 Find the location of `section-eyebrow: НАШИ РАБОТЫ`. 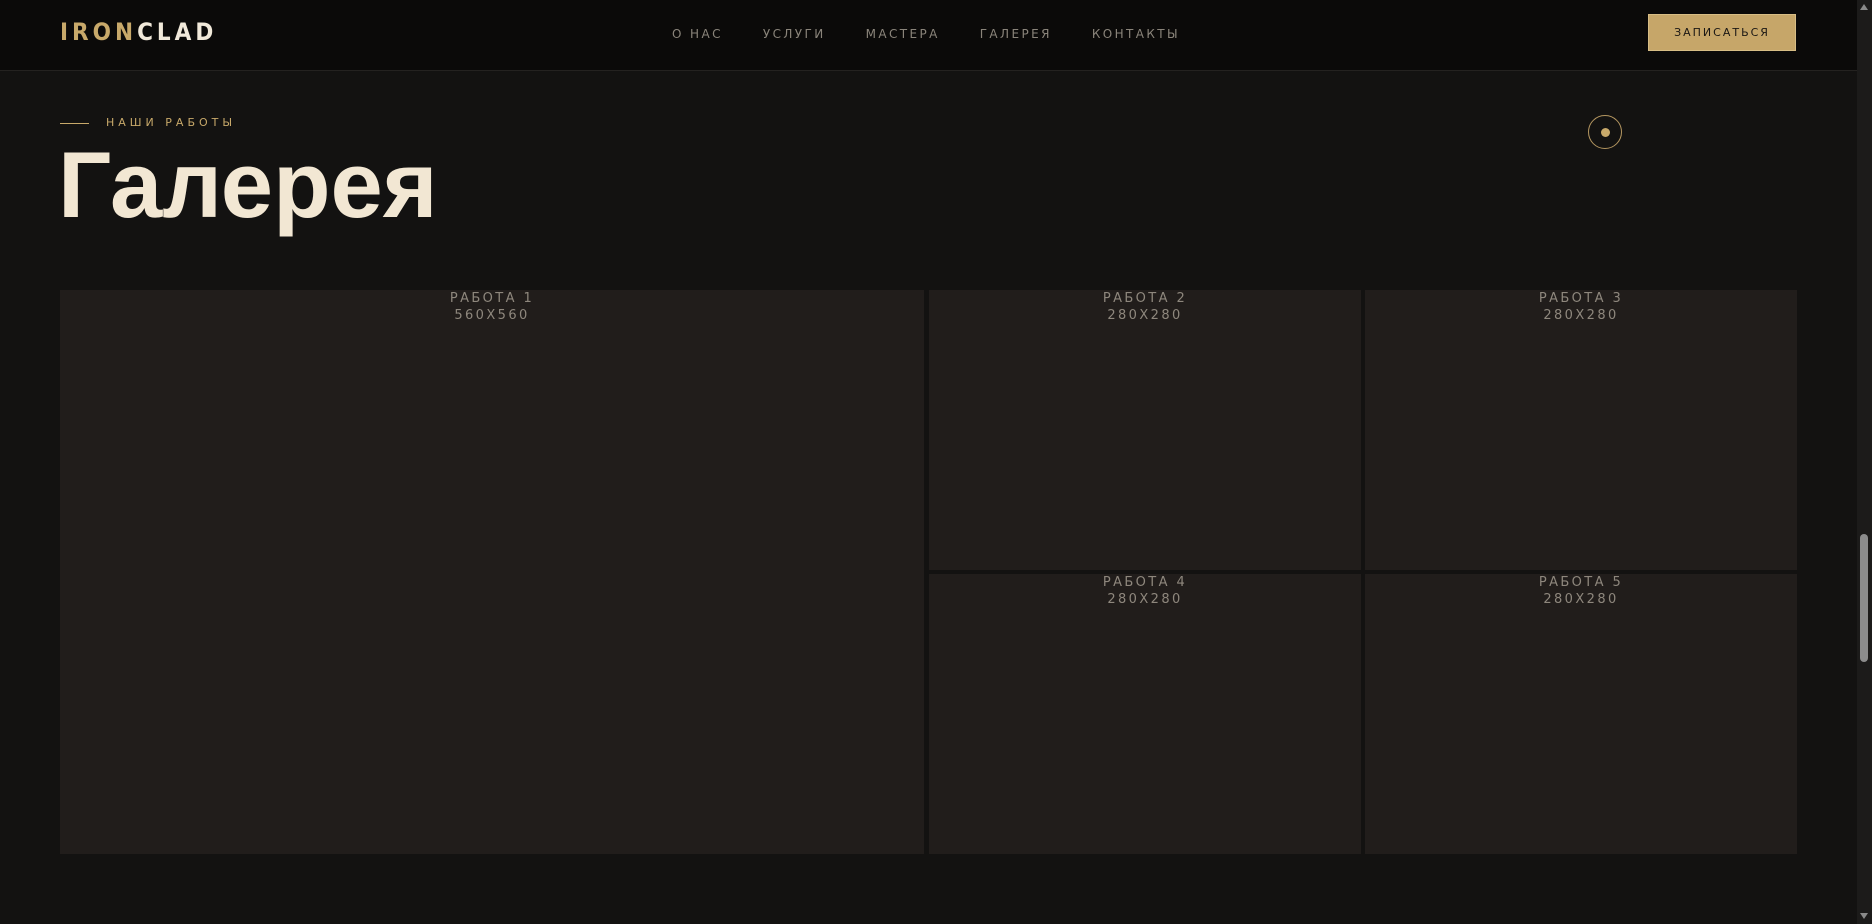

section-eyebrow: НАШИ РАБОТЫ is located at coordinates (148, 123).